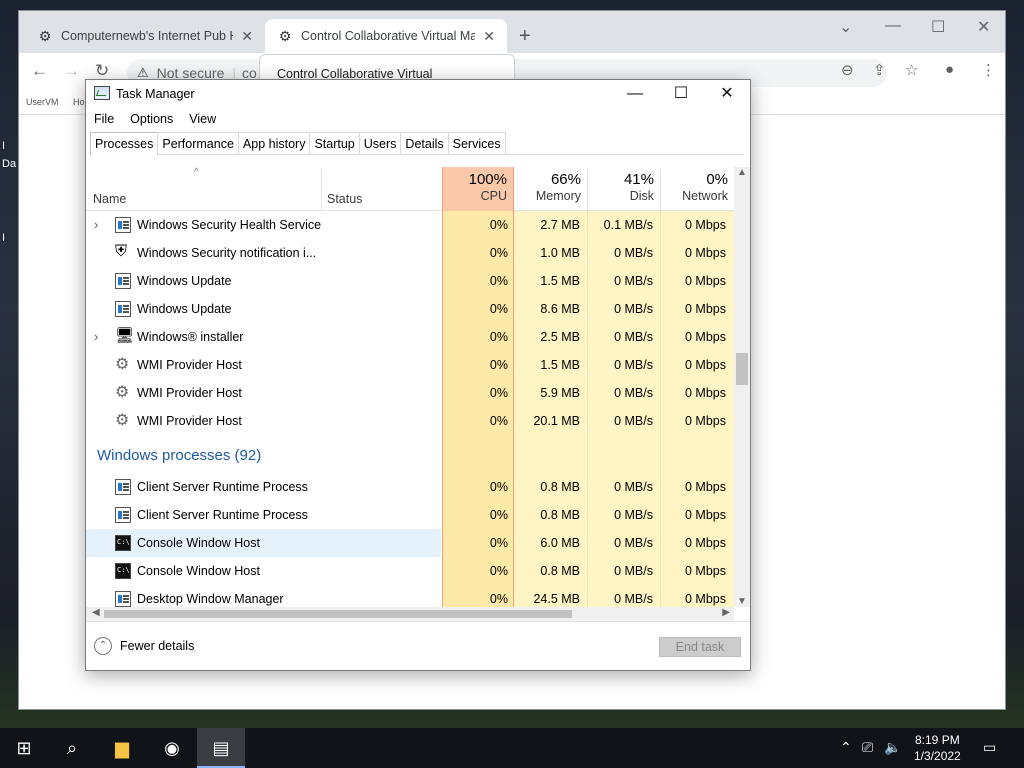  What do you see at coordinates (172, 748) in the screenshot?
I see `chrome-icon: ◉` at bounding box center [172, 748].